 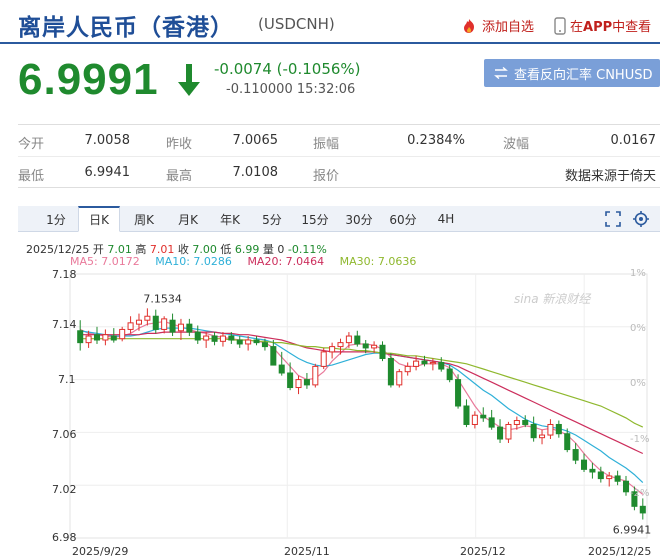 I want to click on tab-30min: 30分, so click(x=359, y=219).